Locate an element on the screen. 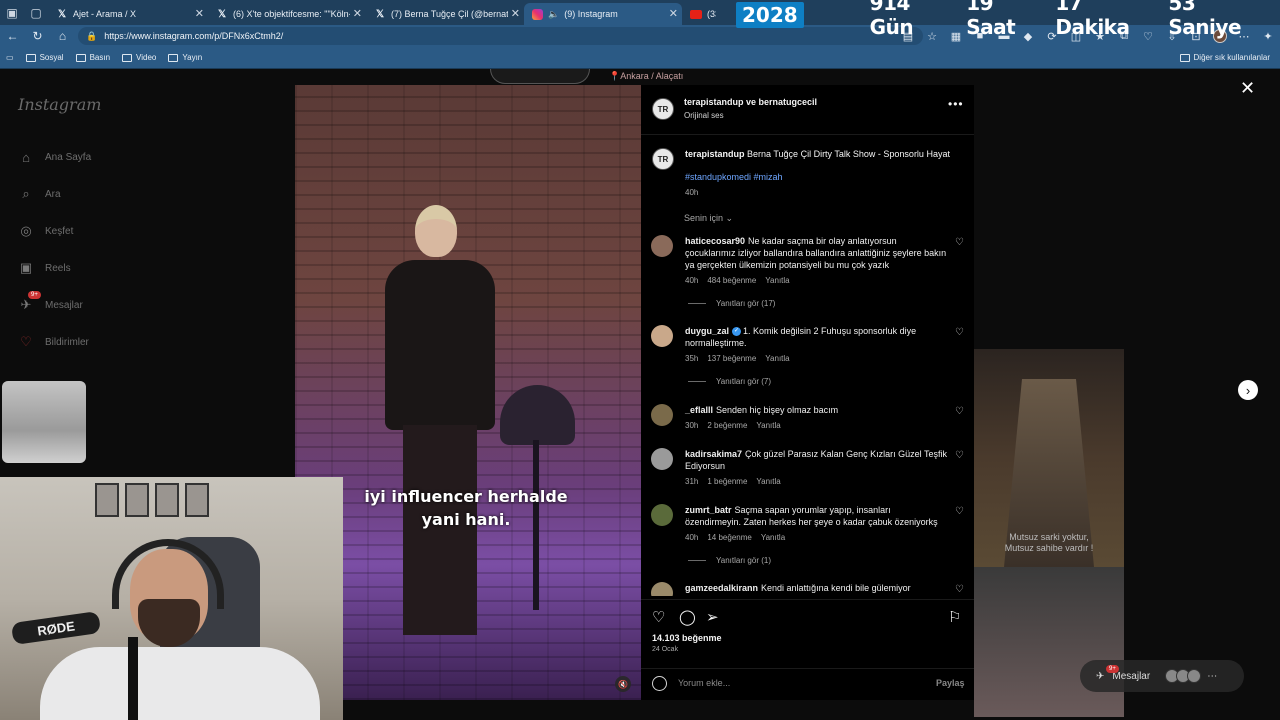 The height and width of the screenshot is (720, 1280). view-replies: Yanıtları gör (1) is located at coordinates (729, 560).